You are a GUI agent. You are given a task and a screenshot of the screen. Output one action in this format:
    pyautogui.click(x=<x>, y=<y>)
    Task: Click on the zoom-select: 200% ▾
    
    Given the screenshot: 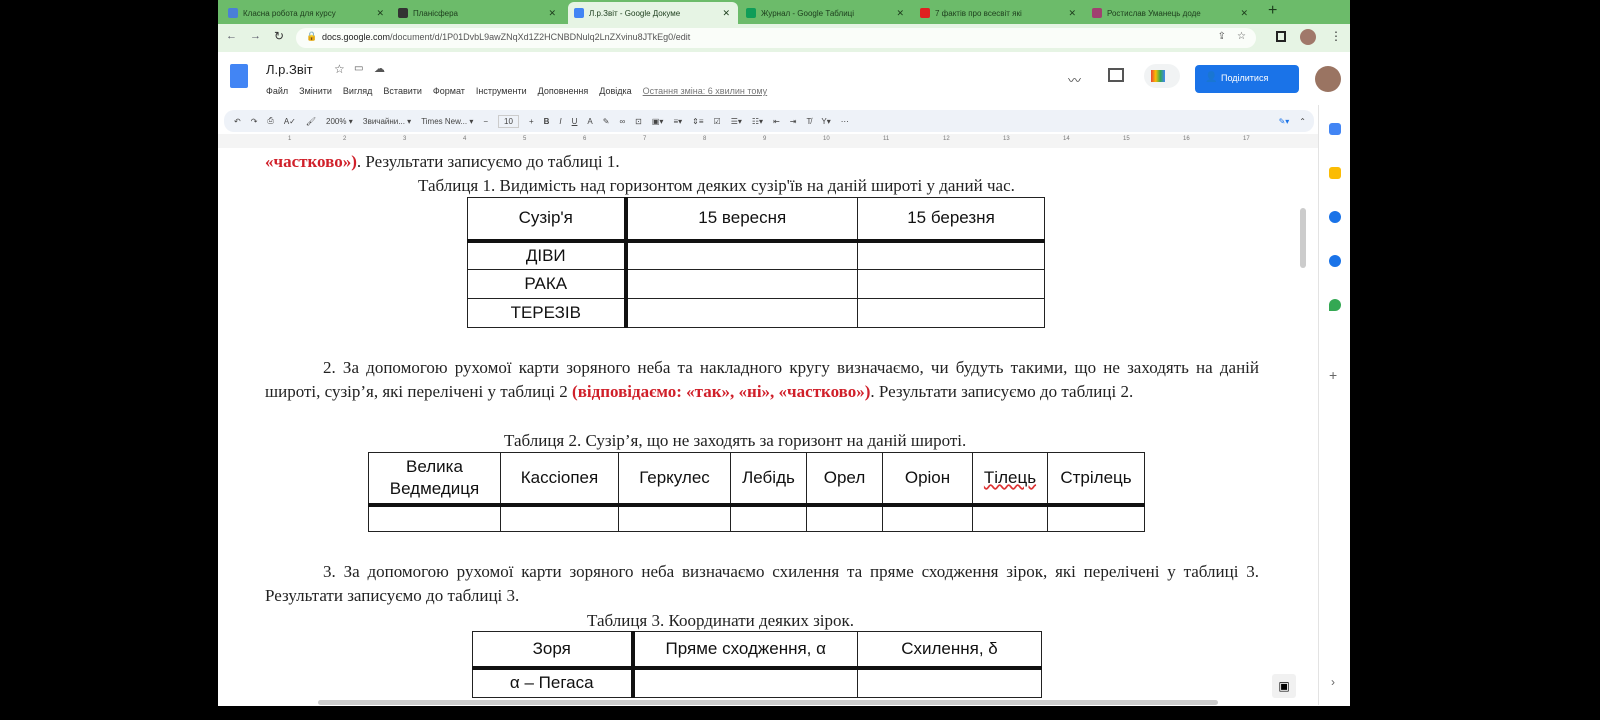 What is the action you would take?
    pyautogui.click(x=339, y=121)
    